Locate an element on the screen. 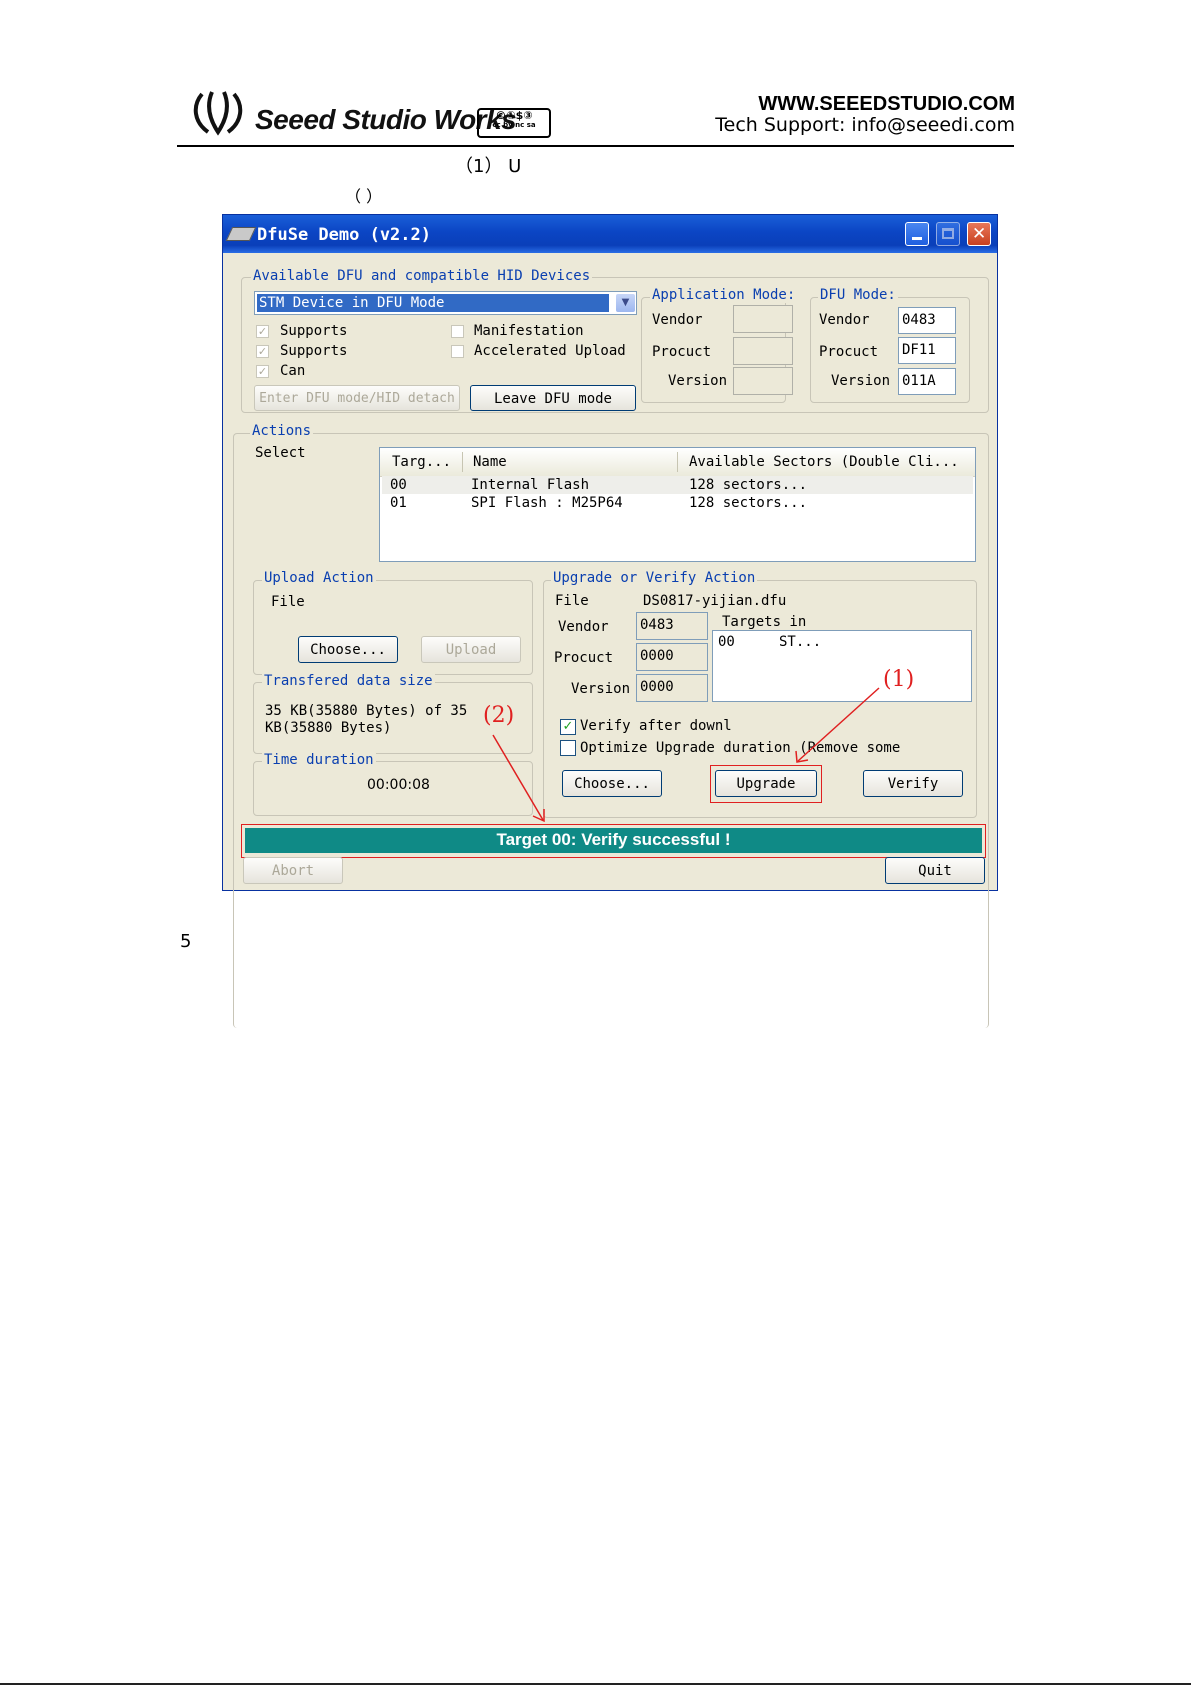 The height and width of the screenshot is (1685, 1191). cc-icon: ©①$③ is located at coordinates (514, 115).